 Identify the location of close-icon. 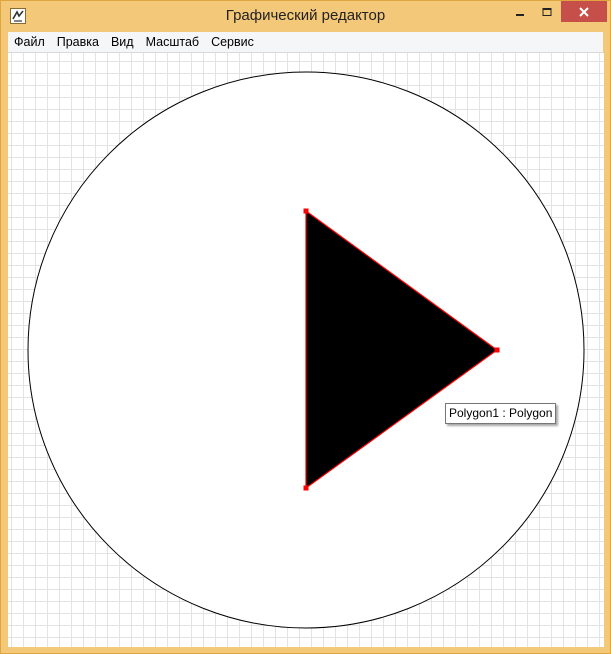
(584, 11).